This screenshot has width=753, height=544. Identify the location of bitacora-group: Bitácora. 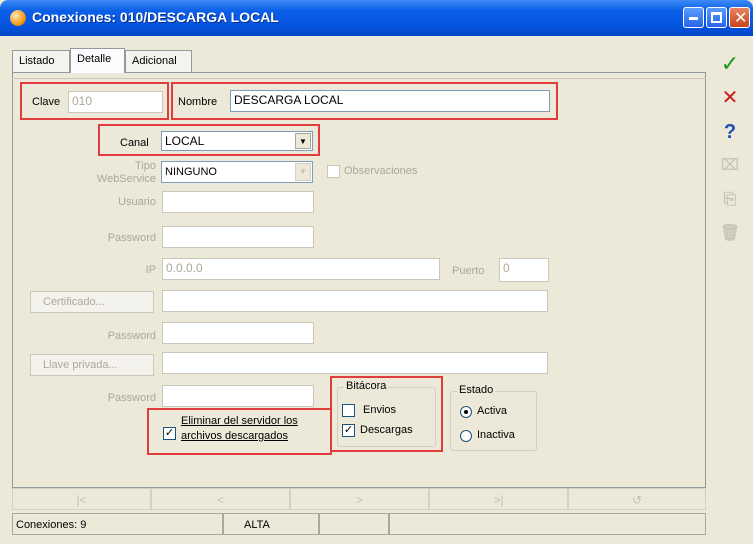
(386, 413).